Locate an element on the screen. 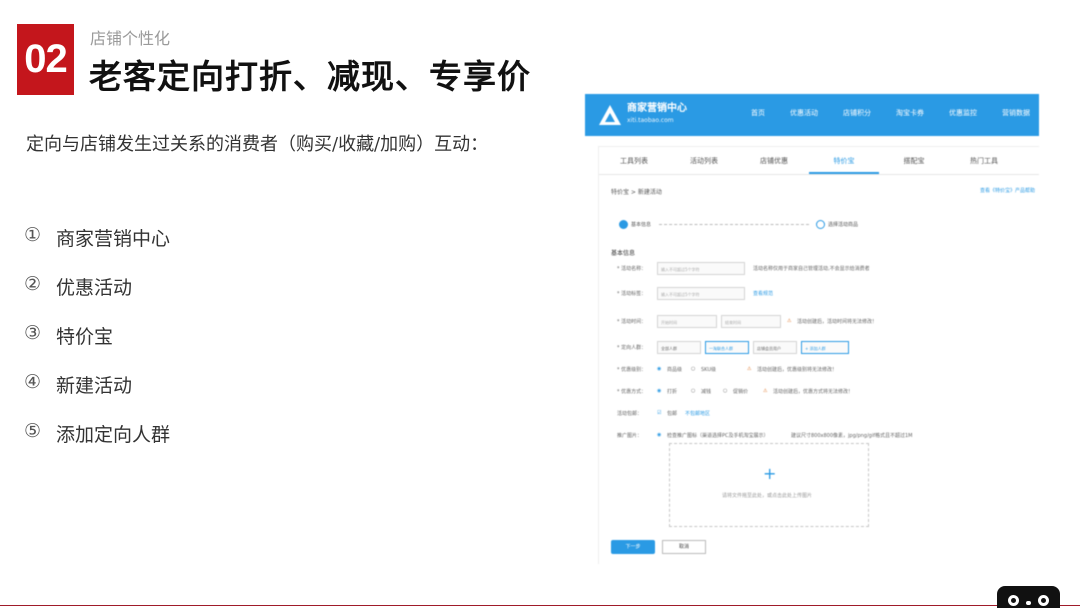 The height and width of the screenshot is (608, 1080). step-item: ⑤ 添加定向人群 is located at coordinates (97, 433).